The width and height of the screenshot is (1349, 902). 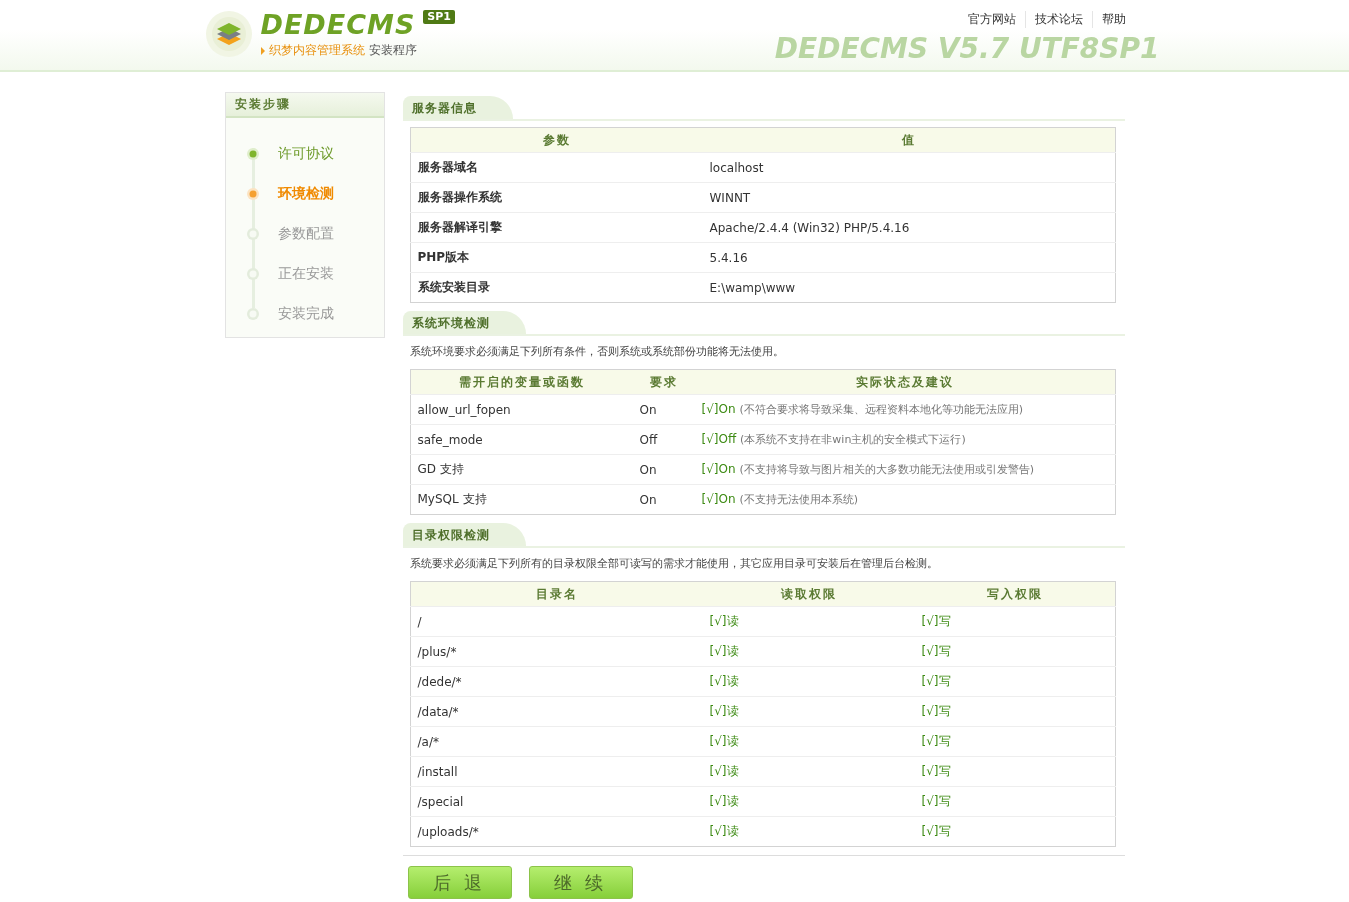 What do you see at coordinates (228, 34) in the screenshot?
I see `logo-icon` at bounding box center [228, 34].